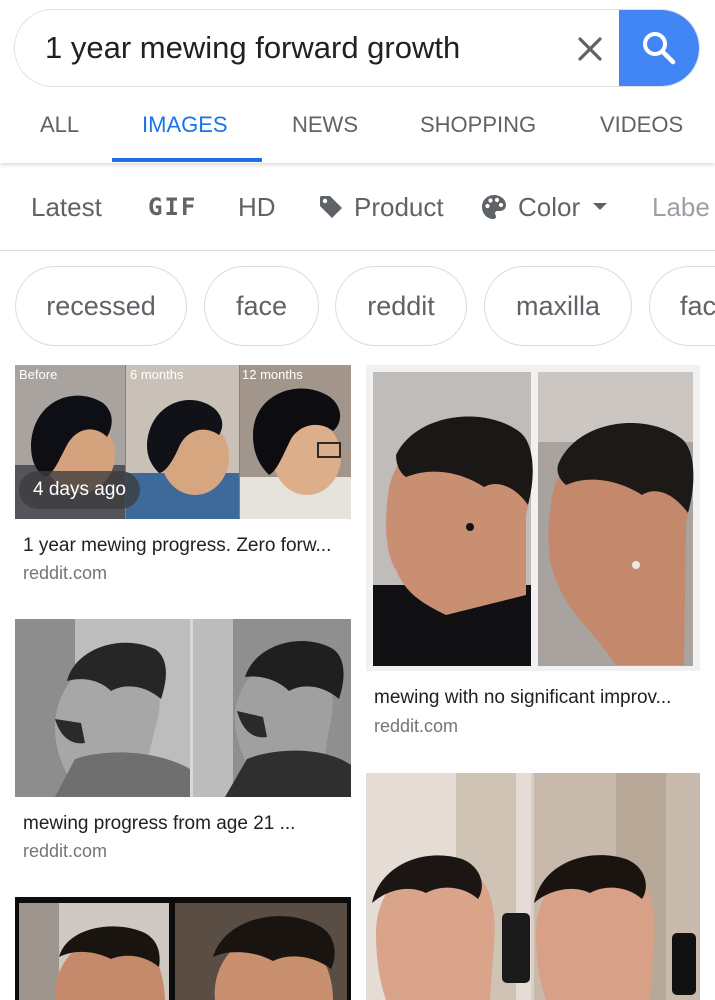 Image resolution: width=715 pixels, height=1000 pixels. I want to click on tag-icon, so click(331, 207).